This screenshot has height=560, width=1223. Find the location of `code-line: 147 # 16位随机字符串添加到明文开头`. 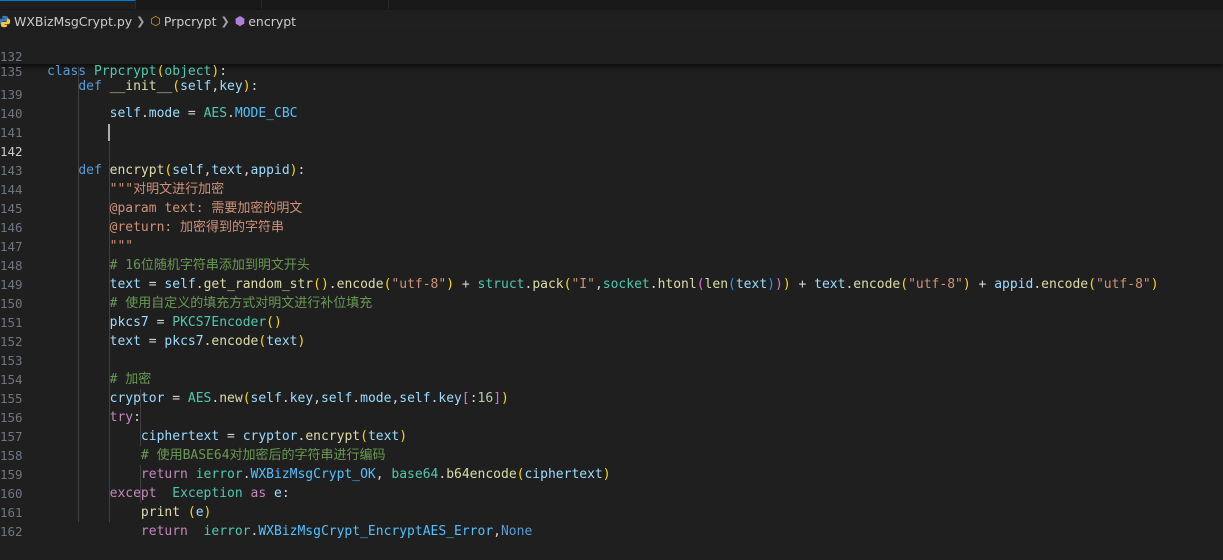

code-line: 147 # 16位随机字符串添加到明文开头 is located at coordinates (611, 245).